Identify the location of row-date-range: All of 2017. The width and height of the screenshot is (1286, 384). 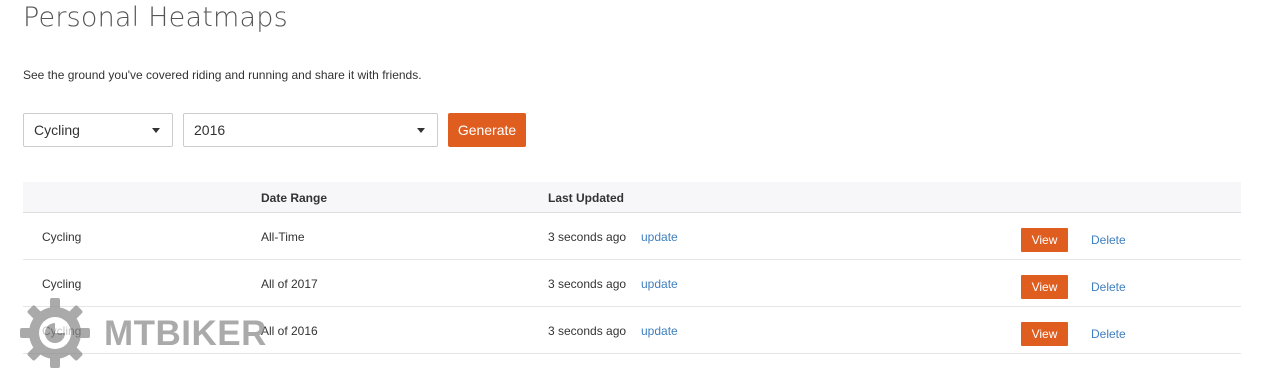
(289, 284).